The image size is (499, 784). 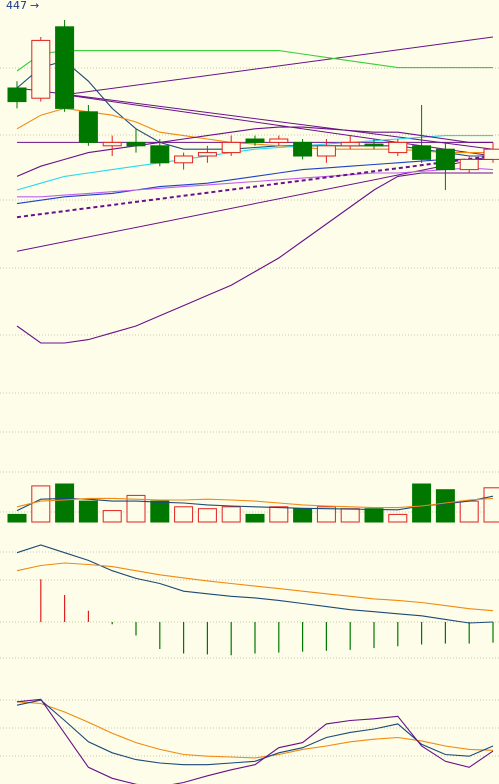 I want to click on macd-panel, so click(x=255, y=600).